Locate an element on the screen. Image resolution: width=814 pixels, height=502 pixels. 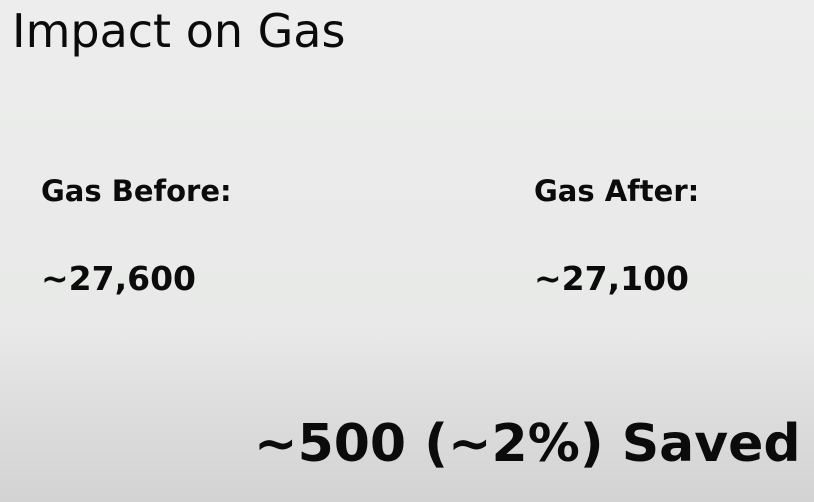
gas-before-label: Gas Before: is located at coordinates (136, 191).